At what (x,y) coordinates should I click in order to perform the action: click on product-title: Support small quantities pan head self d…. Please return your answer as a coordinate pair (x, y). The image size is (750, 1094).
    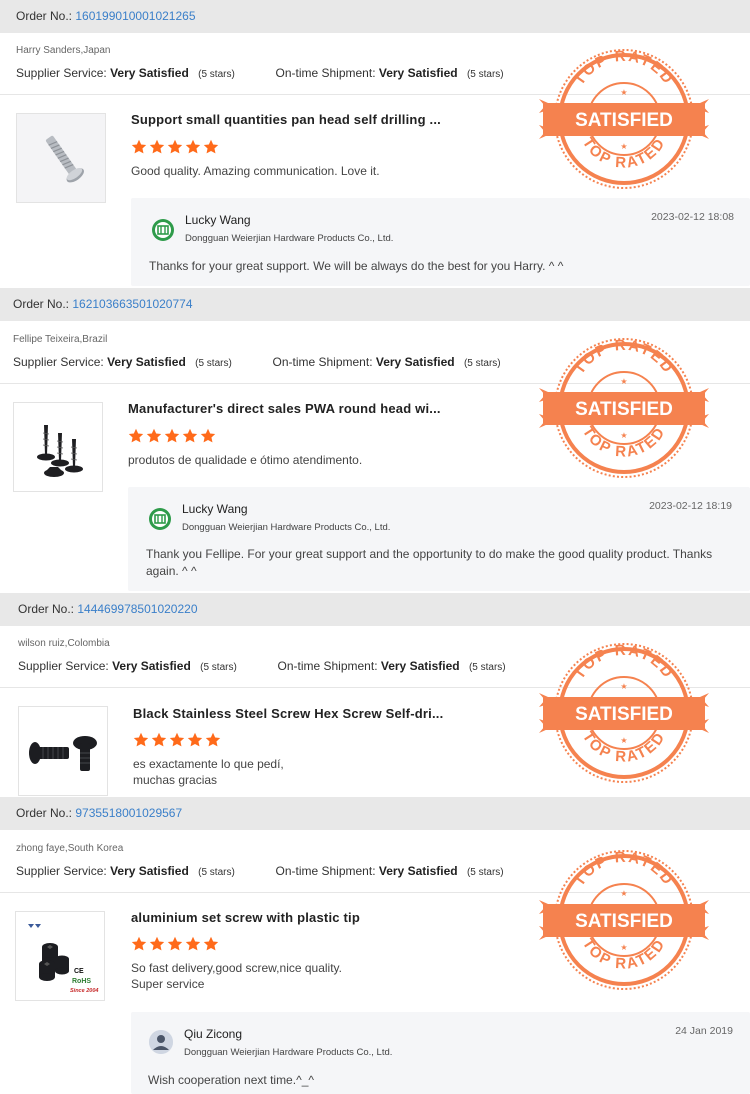
    Looking at the image, I should click on (286, 119).